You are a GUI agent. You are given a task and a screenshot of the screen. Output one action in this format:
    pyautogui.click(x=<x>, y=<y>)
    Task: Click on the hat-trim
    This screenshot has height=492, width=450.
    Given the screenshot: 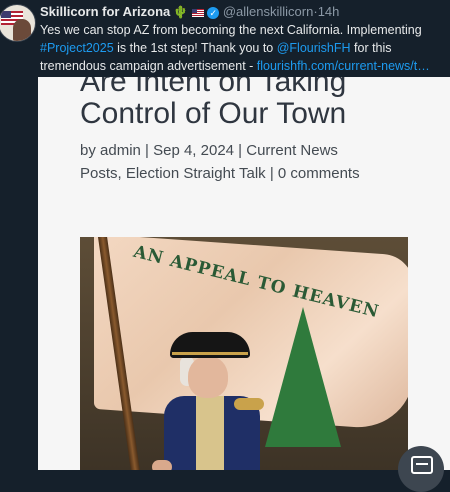 What is the action you would take?
    pyautogui.click(x=210, y=353)
    